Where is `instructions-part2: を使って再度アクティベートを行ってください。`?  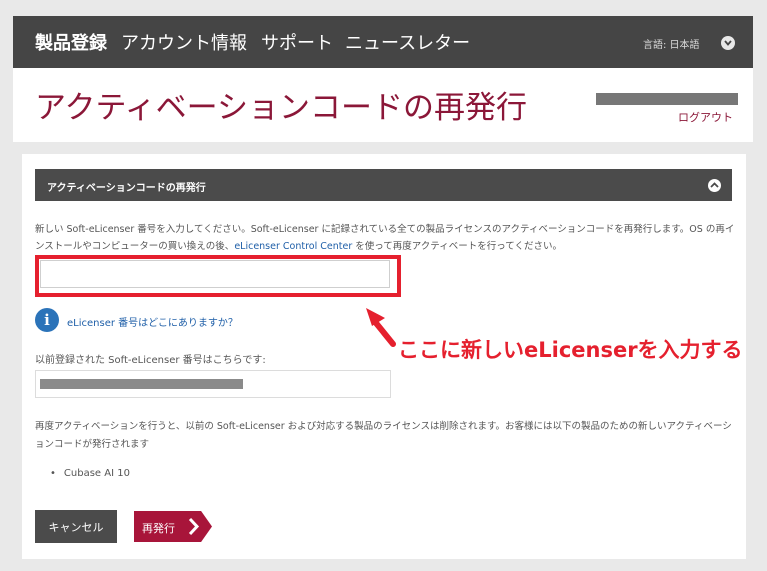 instructions-part2: を使って再度アクティベートを行ってください。 is located at coordinates (457, 246).